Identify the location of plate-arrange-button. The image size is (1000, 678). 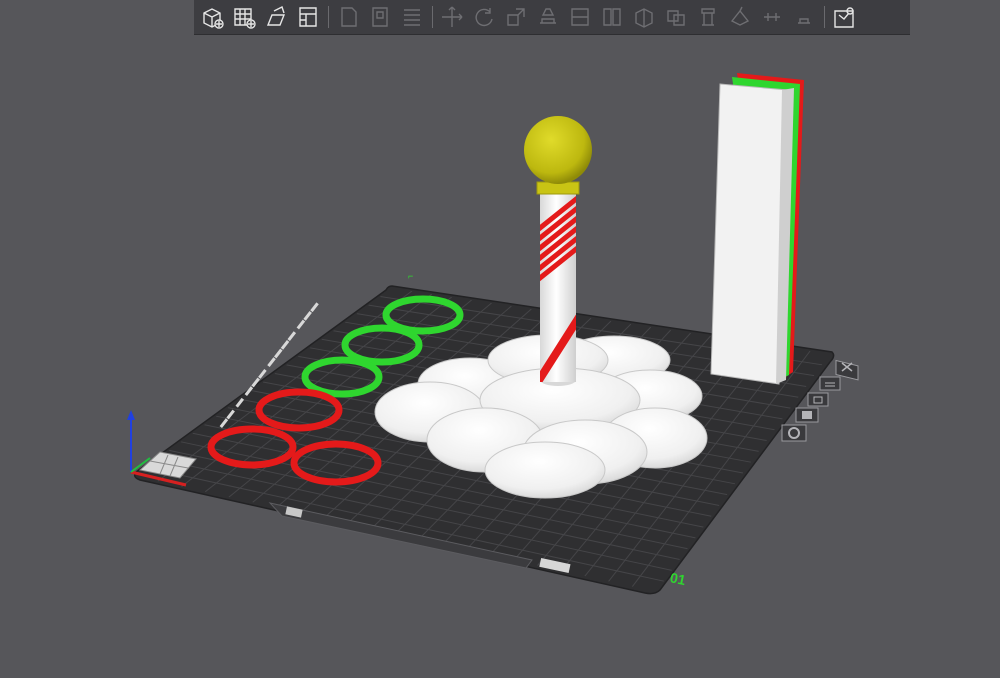
(830, 383).